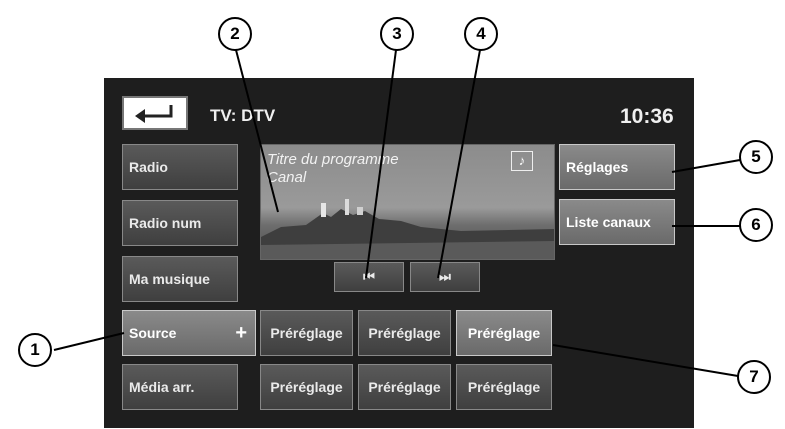  Describe the element at coordinates (153, 333) in the screenshot. I see `source-button-label: Source` at that location.